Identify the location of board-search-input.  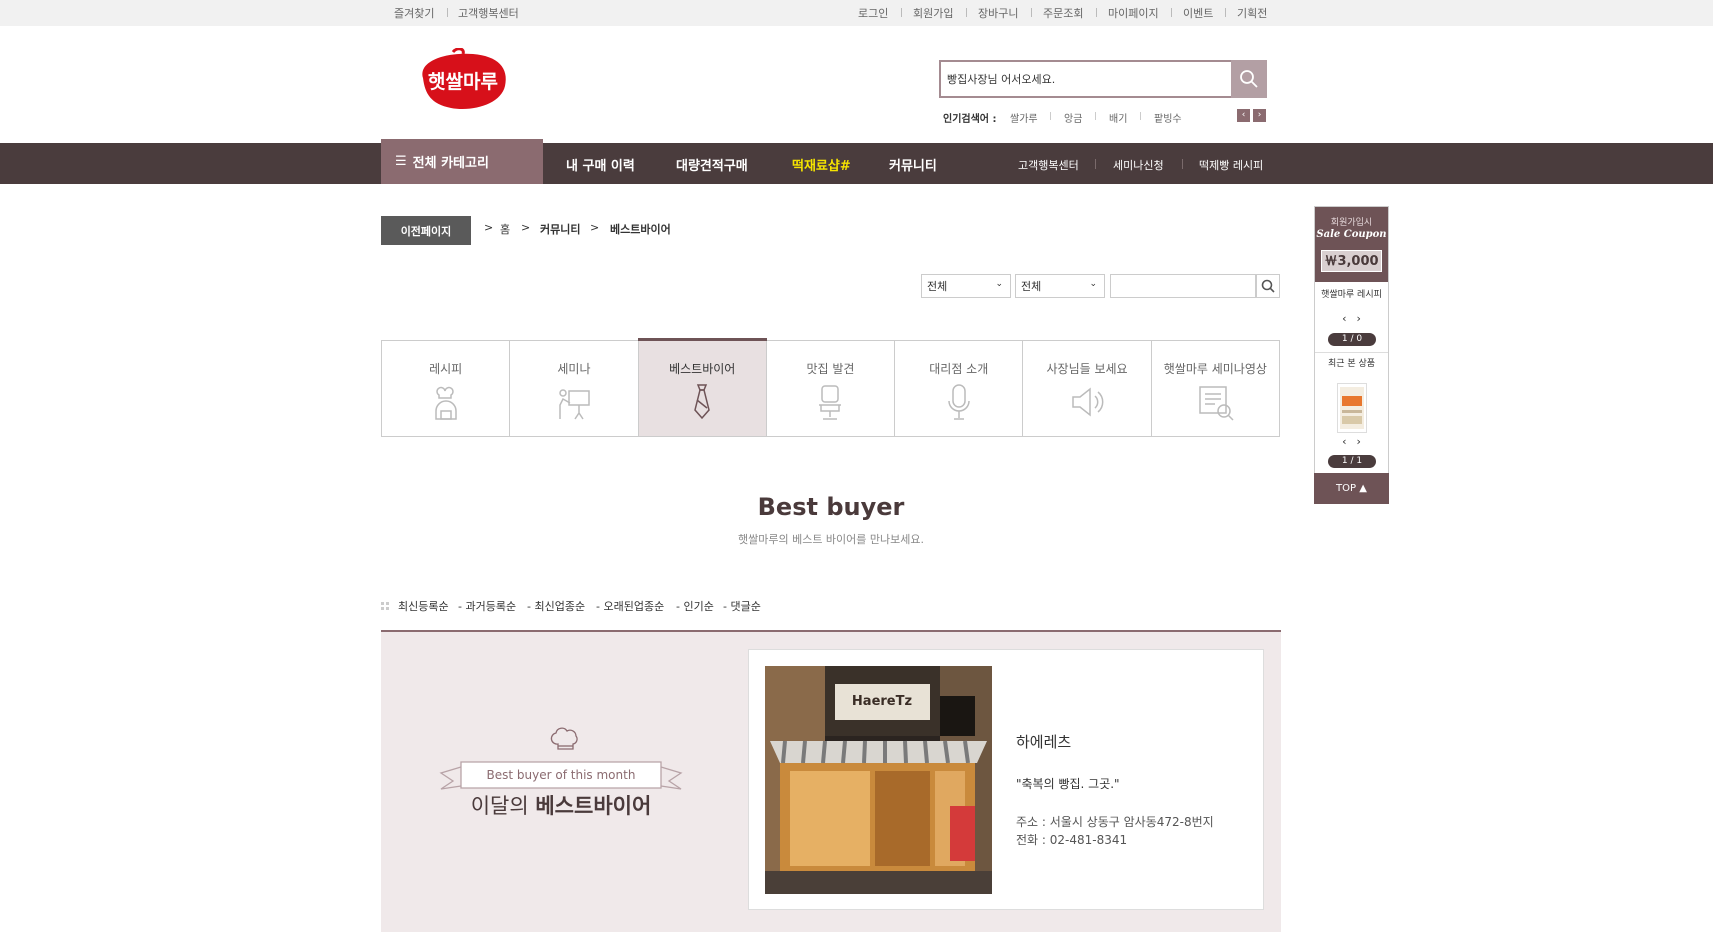
(1183, 286).